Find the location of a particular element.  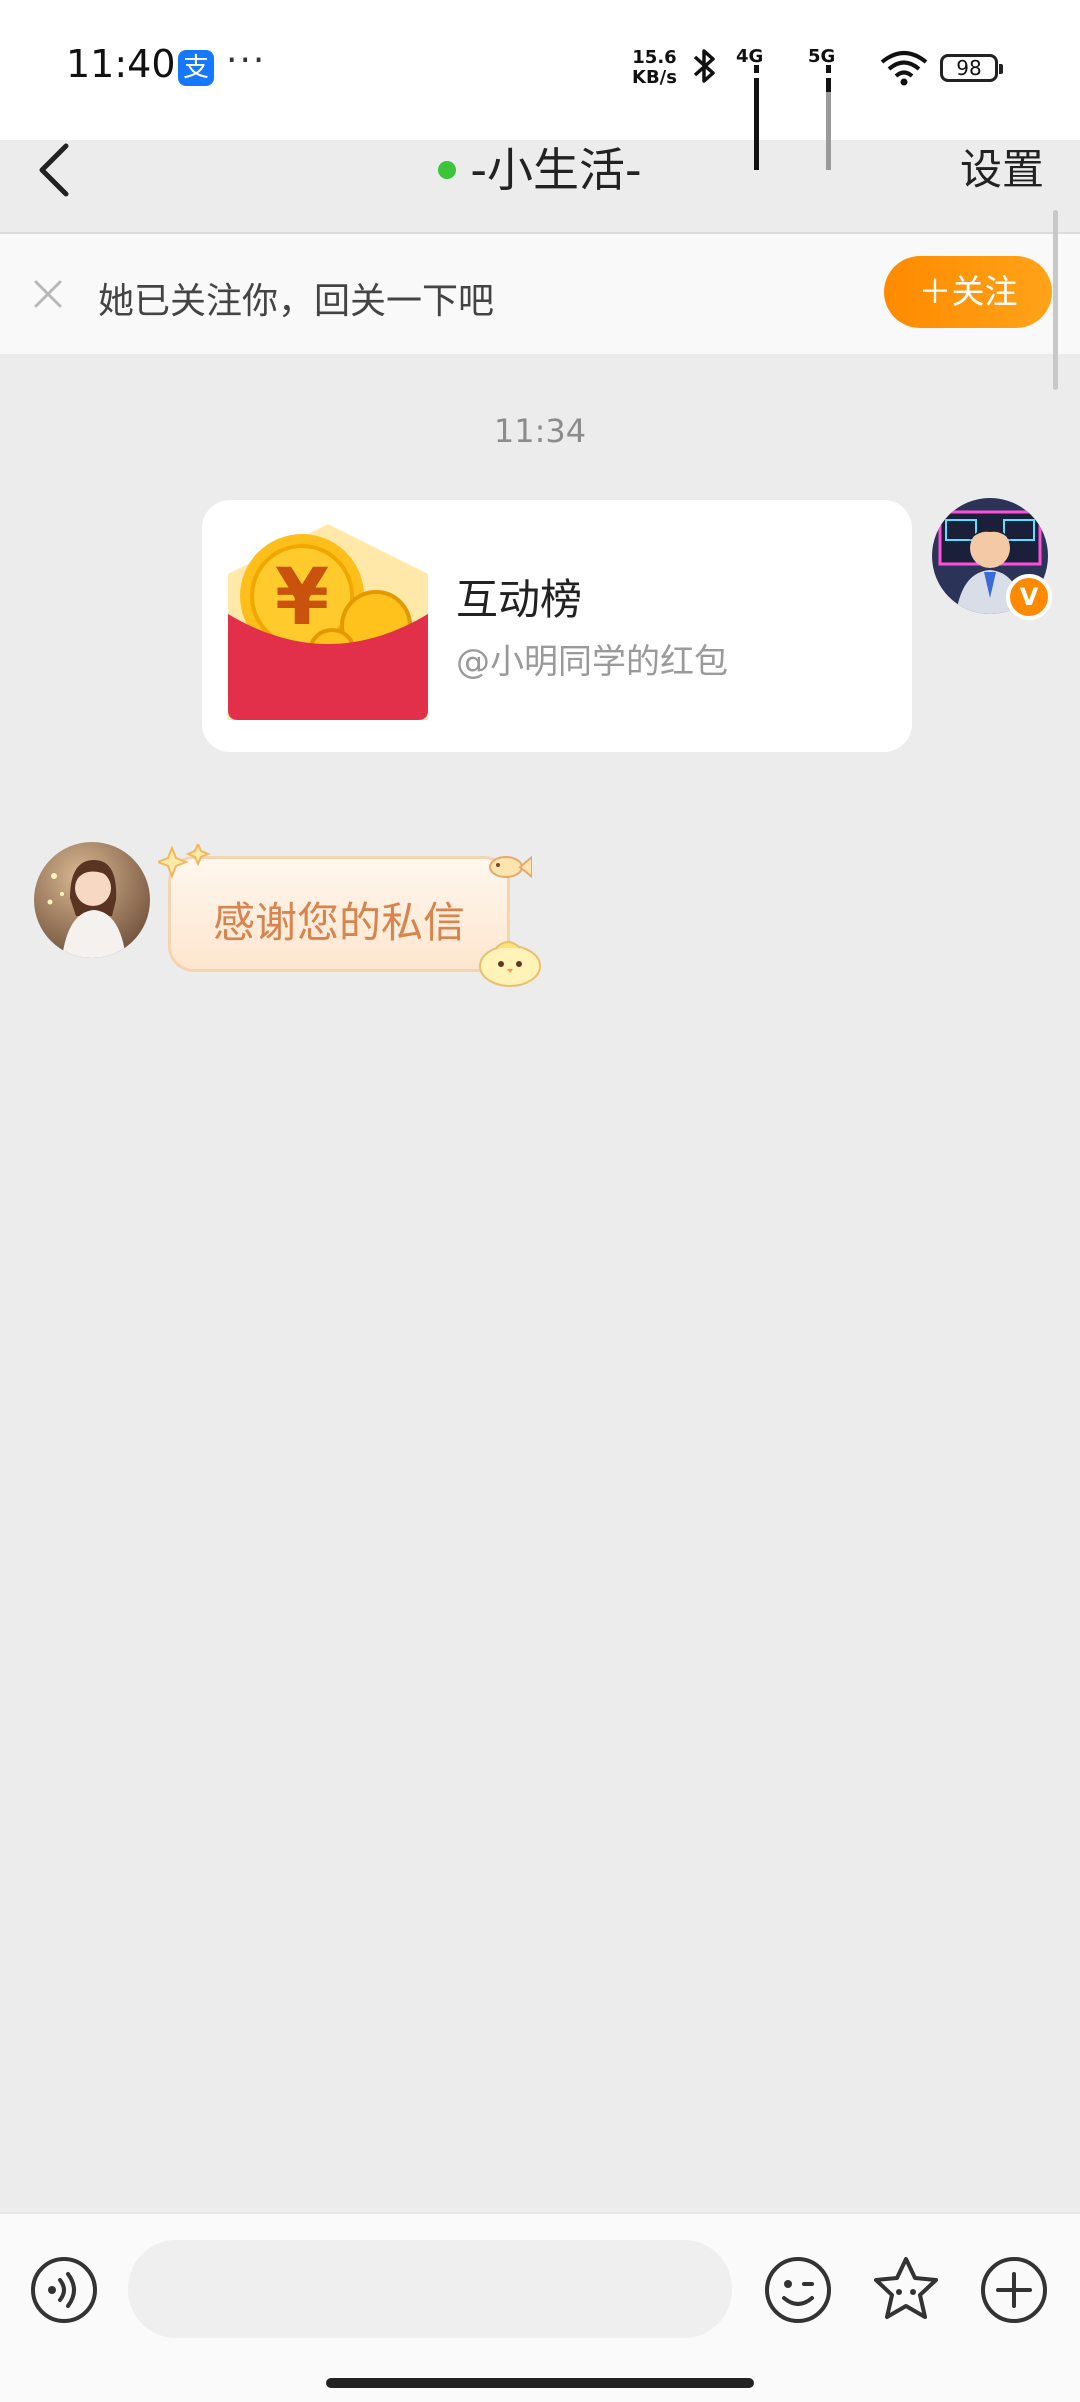

chat-title: -小生活- is located at coordinates (540, 170).